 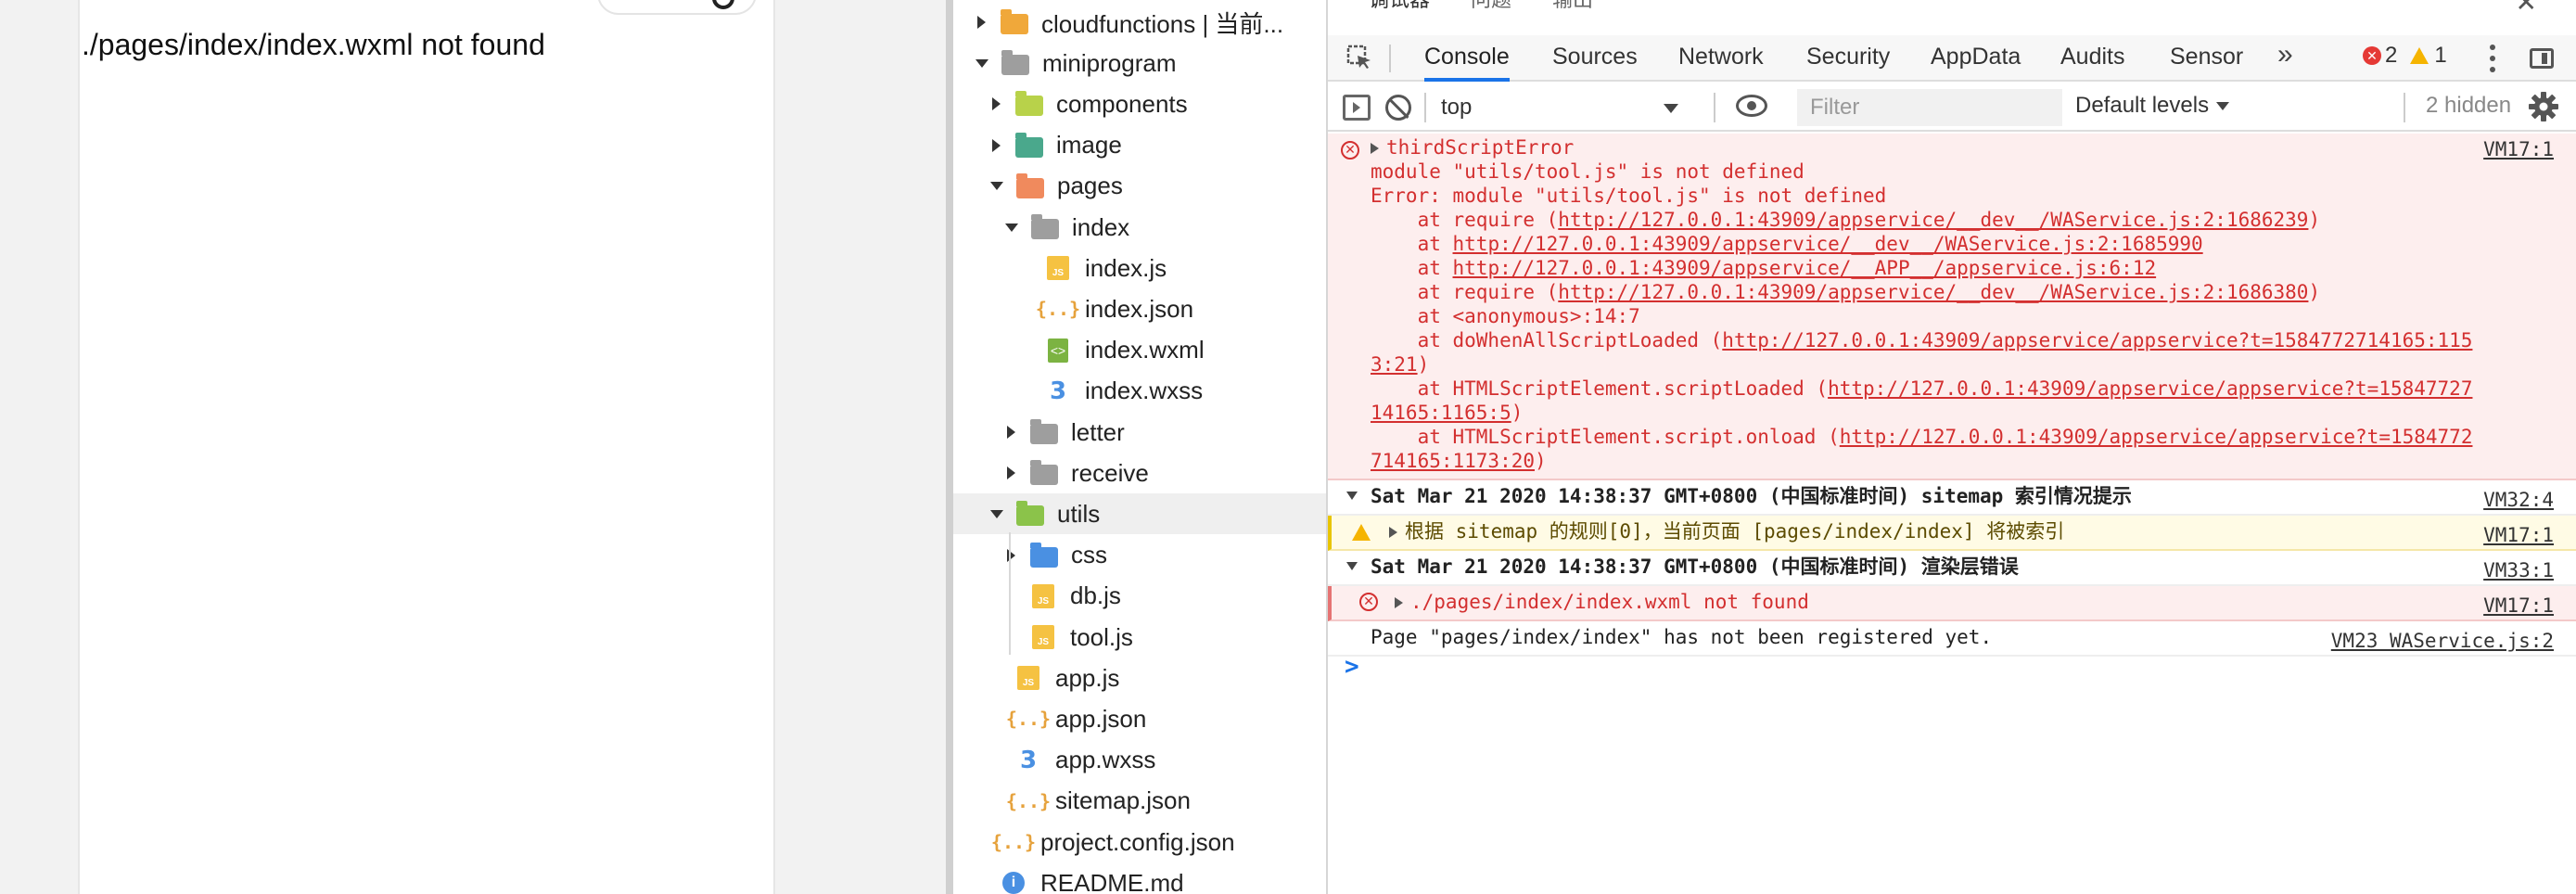 What do you see at coordinates (1929, 108) in the screenshot?
I see `filter-input` at bounding box center [1929, 108].